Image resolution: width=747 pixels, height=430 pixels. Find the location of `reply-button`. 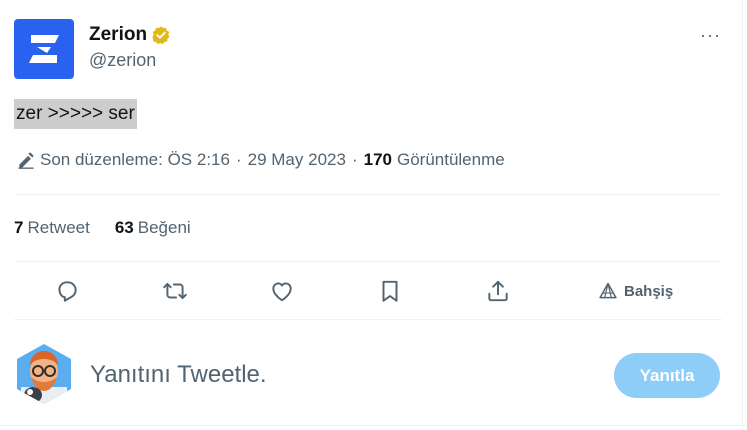

reply-button is located at coordinates (67, 291).